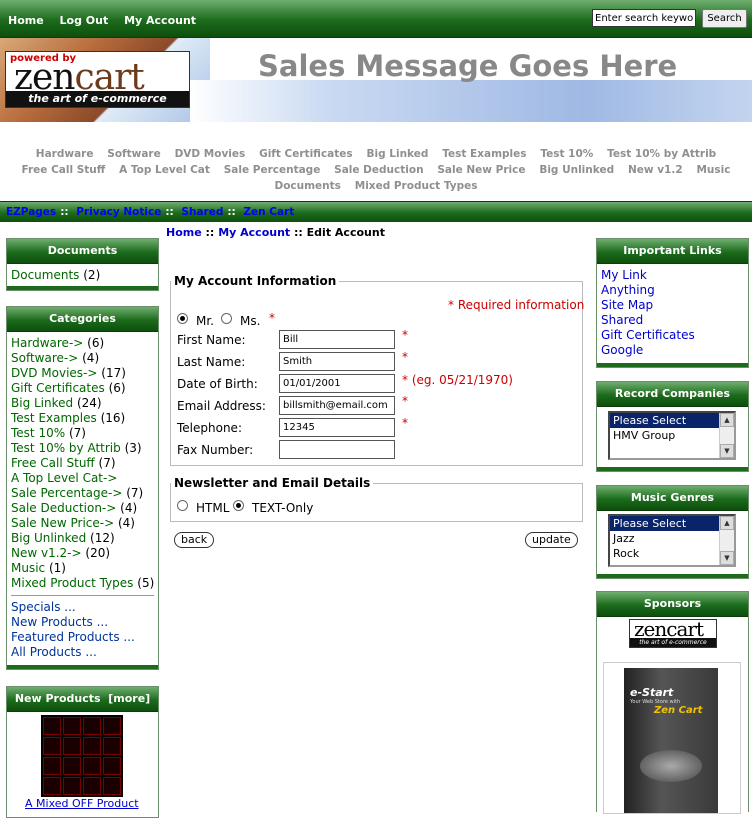  Describe the element at coordinates (84, 478) in the screenshot. I see `category-item: A Top Level Cat->` at that location.